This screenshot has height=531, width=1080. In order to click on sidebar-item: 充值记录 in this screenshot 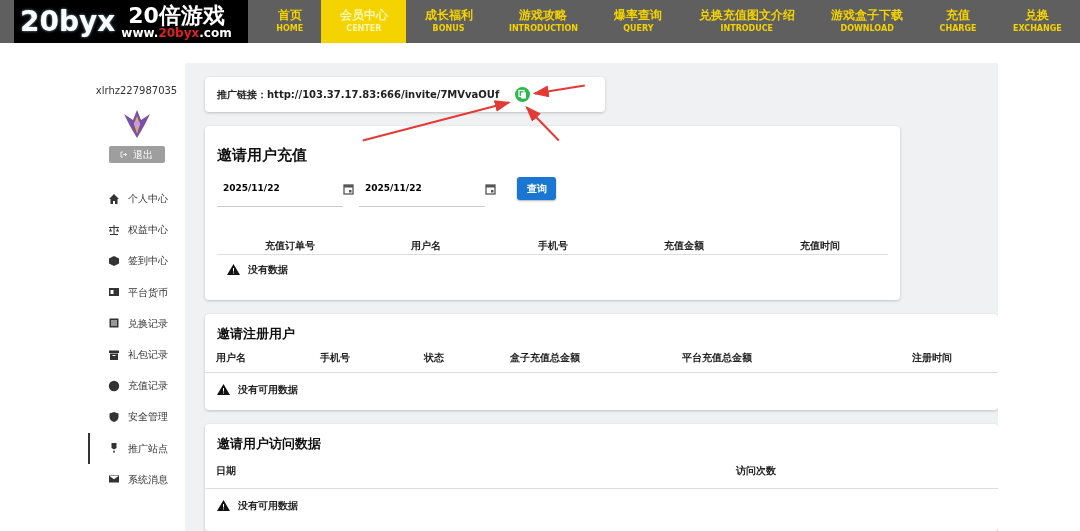, I will do `click(136, 386)`.